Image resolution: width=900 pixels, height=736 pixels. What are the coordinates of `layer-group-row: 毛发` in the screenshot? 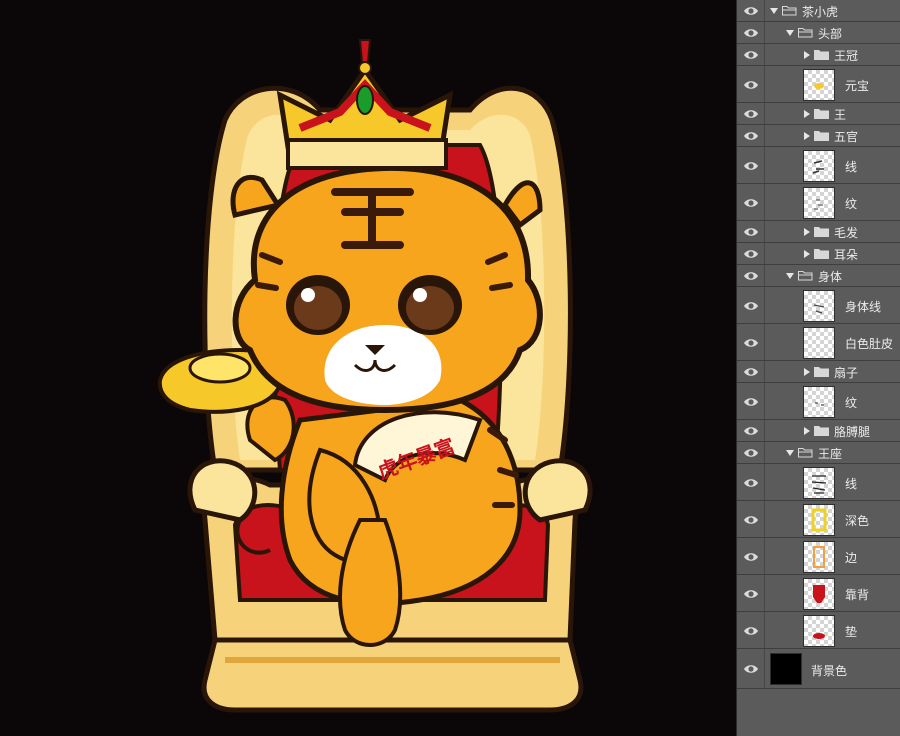 It's located at (818, 232).